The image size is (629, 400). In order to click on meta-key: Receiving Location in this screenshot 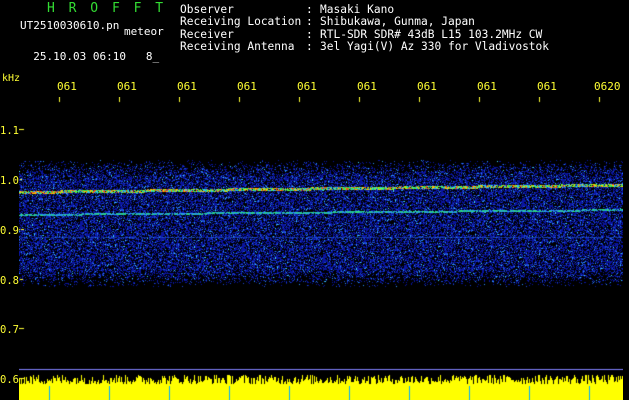, I will do `click(241, 22)`.